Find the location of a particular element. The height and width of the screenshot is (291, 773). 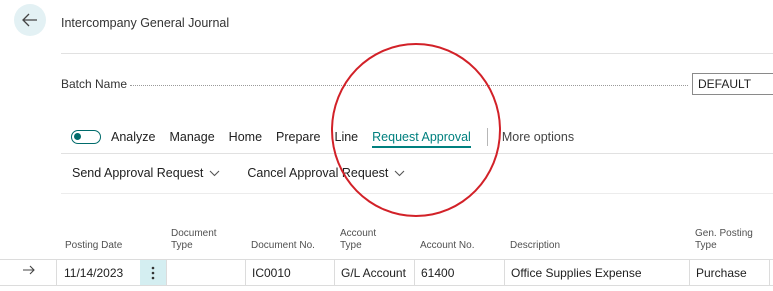

cell-posting-date: 11/14/2023 is located at coordinates (93, 273).